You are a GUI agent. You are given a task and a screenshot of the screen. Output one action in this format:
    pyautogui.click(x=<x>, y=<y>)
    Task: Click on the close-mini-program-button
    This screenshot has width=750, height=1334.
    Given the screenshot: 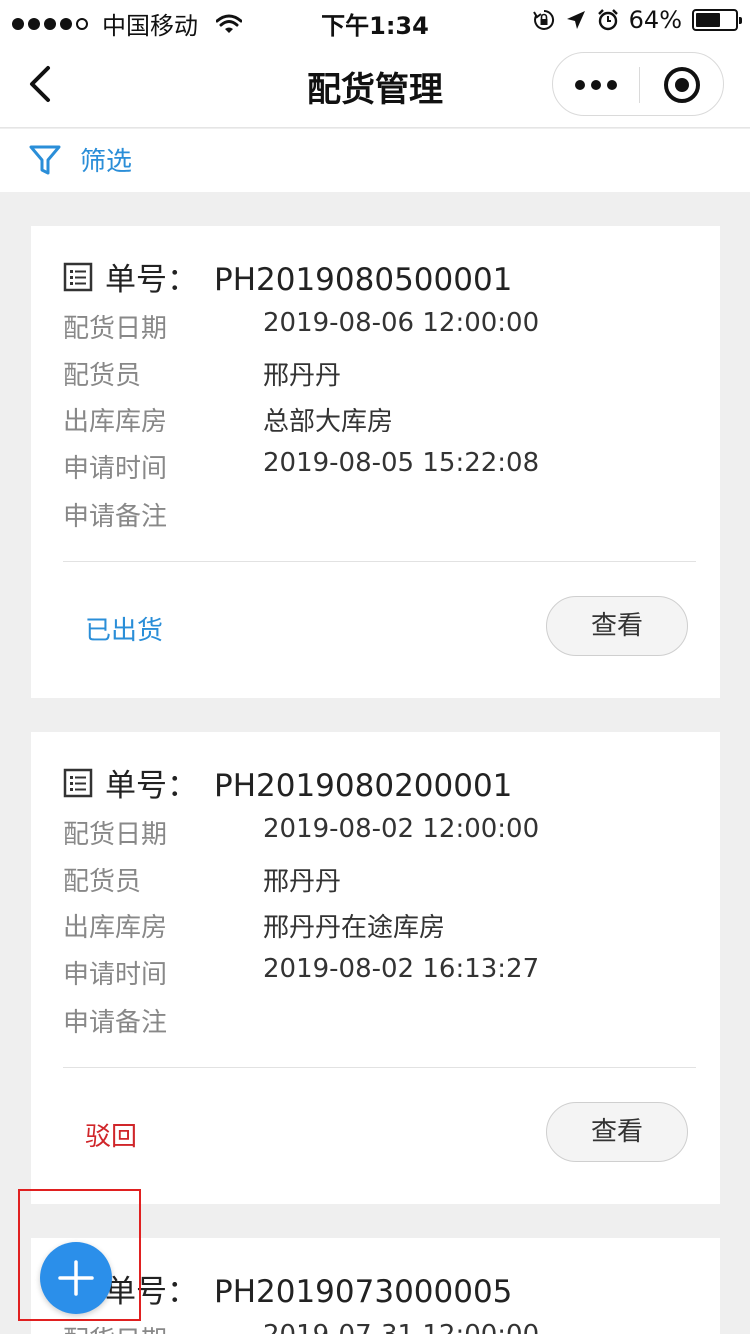 What is the action you would take?
    pyautogui.click(x=682, y=85)
    